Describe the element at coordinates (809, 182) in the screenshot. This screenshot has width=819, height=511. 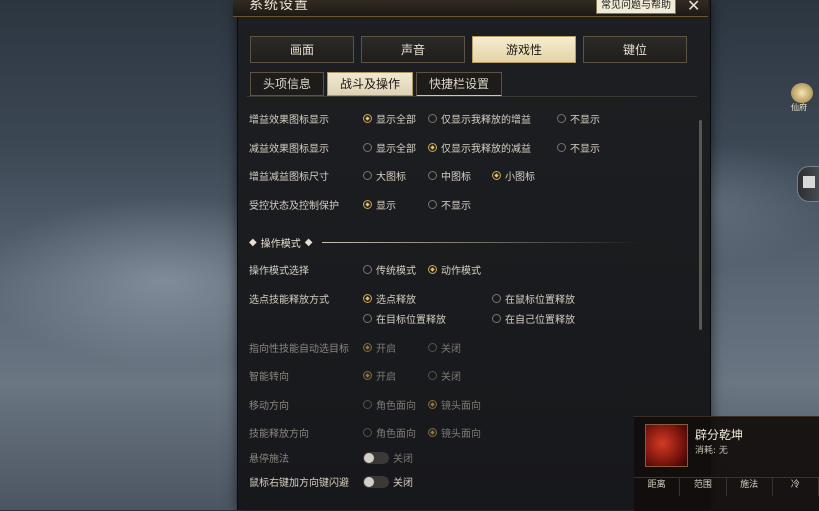
I see `book-icon` at that location.